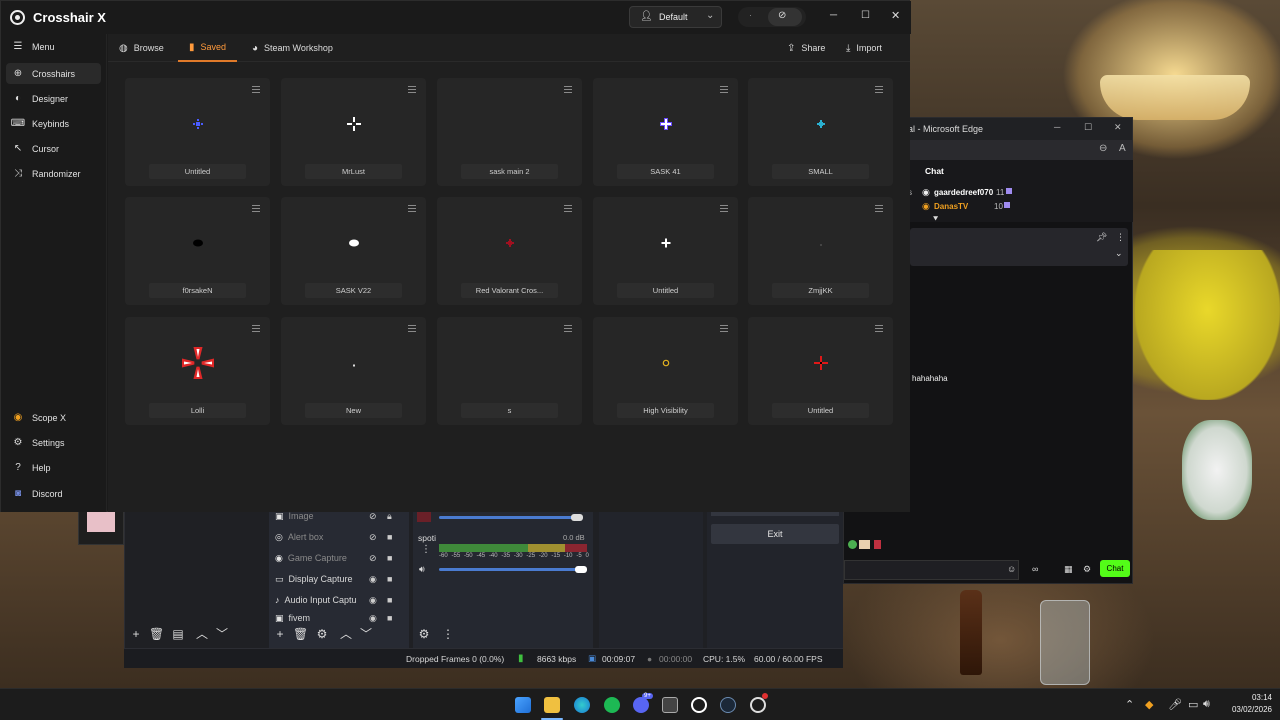 This screenshot has width=1280, height=720. I want to click on sidebar-item-crosshairs: ⊕ Crosshairs, so click(53, 73).